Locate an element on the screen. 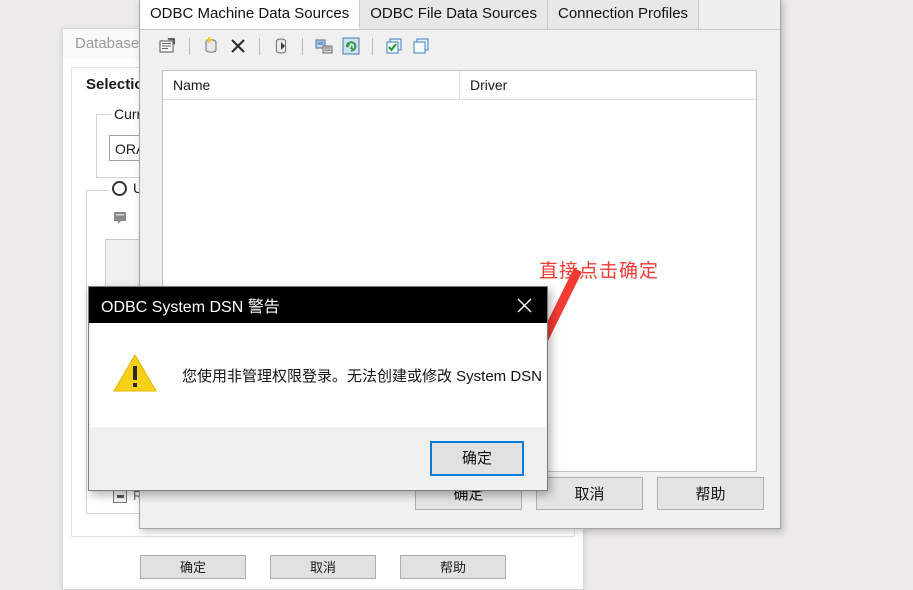 The width and height of the screenshot is (913, 590). bg-help-button: 帮助 is located at coordinates (453, 567).